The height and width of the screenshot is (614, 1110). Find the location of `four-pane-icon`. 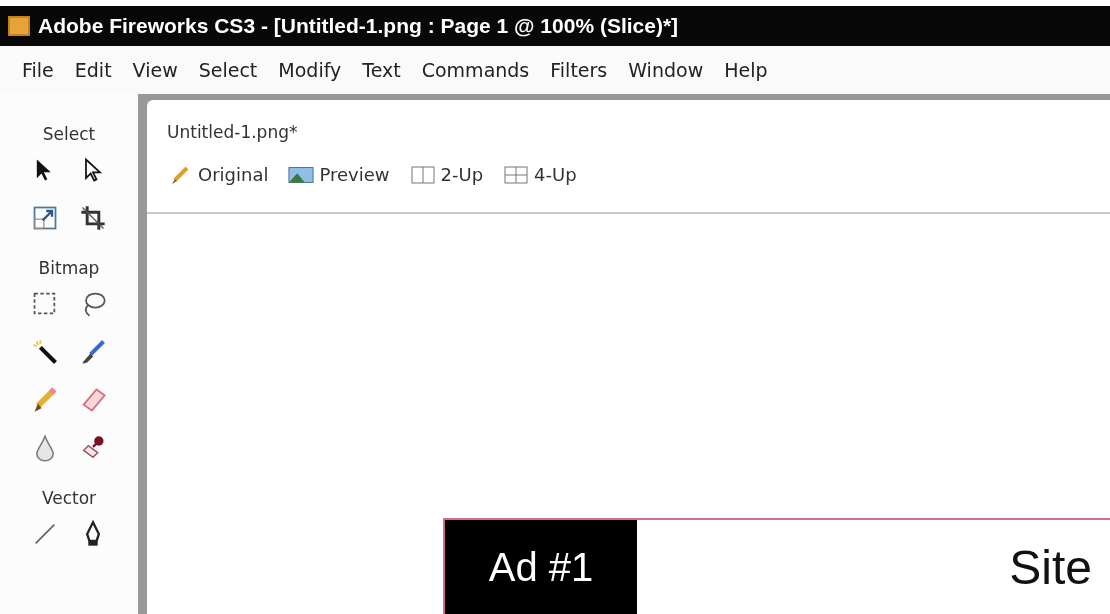

four-pane-icon is located at coordinates (516, 174).